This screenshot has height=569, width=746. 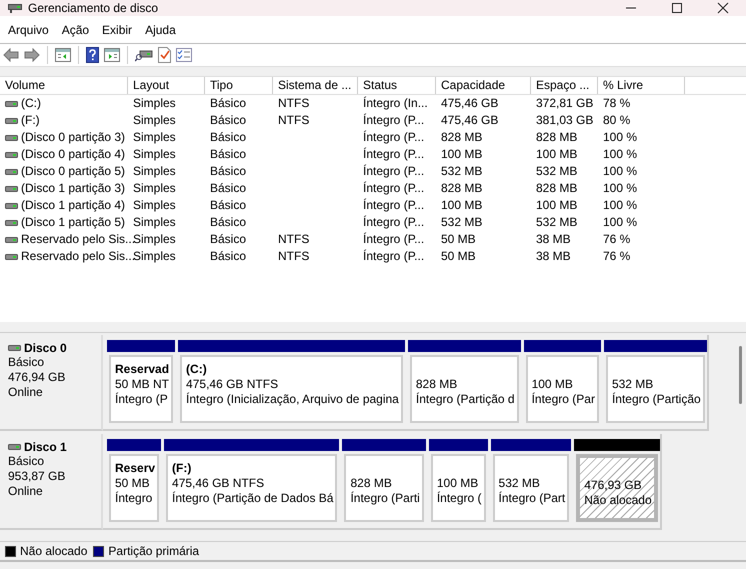 I want to click on column-header: Capacidade, so click(x=483, y=85).